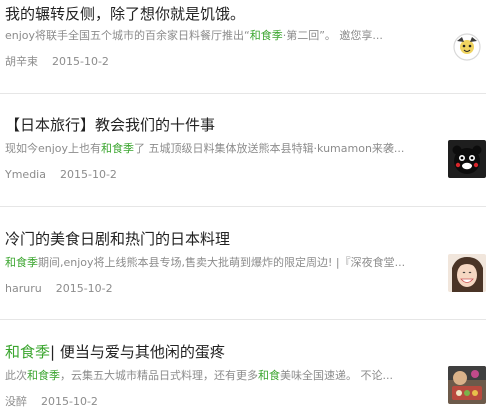  I want to click on snippet-text: 此次, so click(16, 375).